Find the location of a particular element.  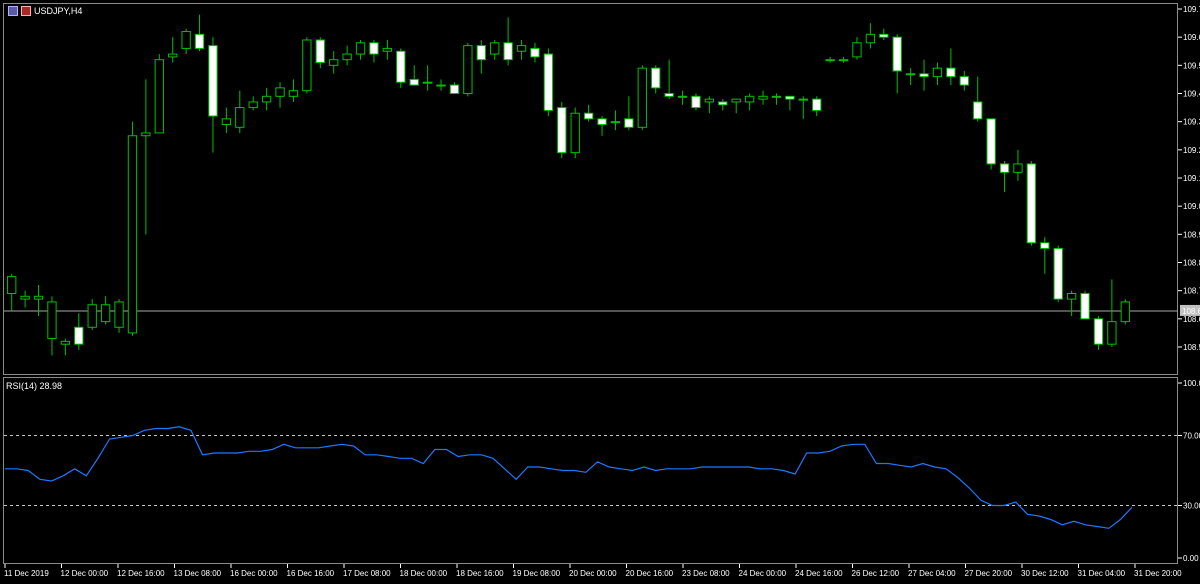

time-tick-label: 12 Dec 16:00 is located at coordinates (141, 573).